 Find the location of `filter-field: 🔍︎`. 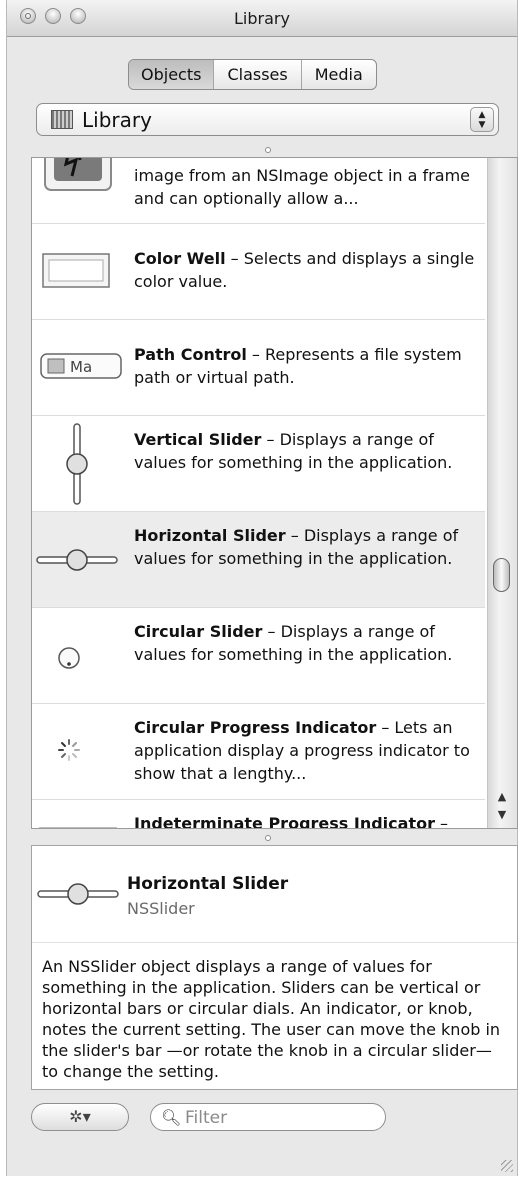

filter-field: 🔍︎ is located at coordinates (268, 1117).